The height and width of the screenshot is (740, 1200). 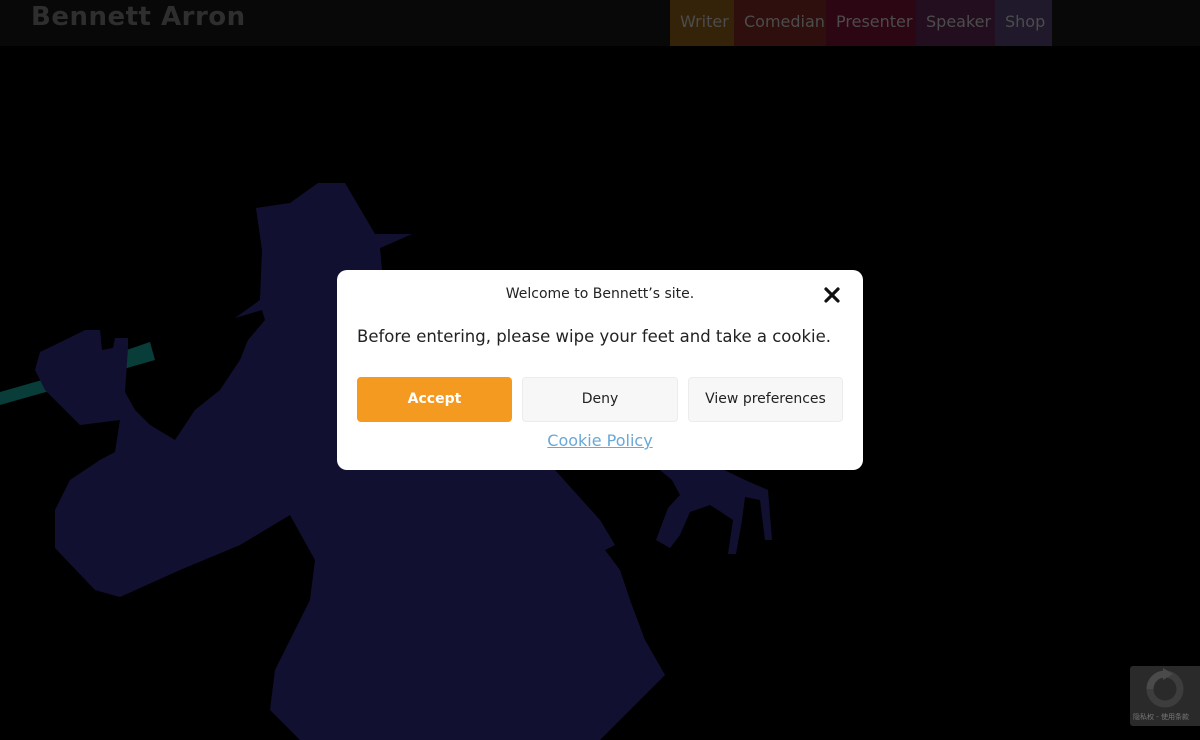 I want to click on recaptcha-badge: 隐私权 - 使用条款, so click(x=1165, y=696).